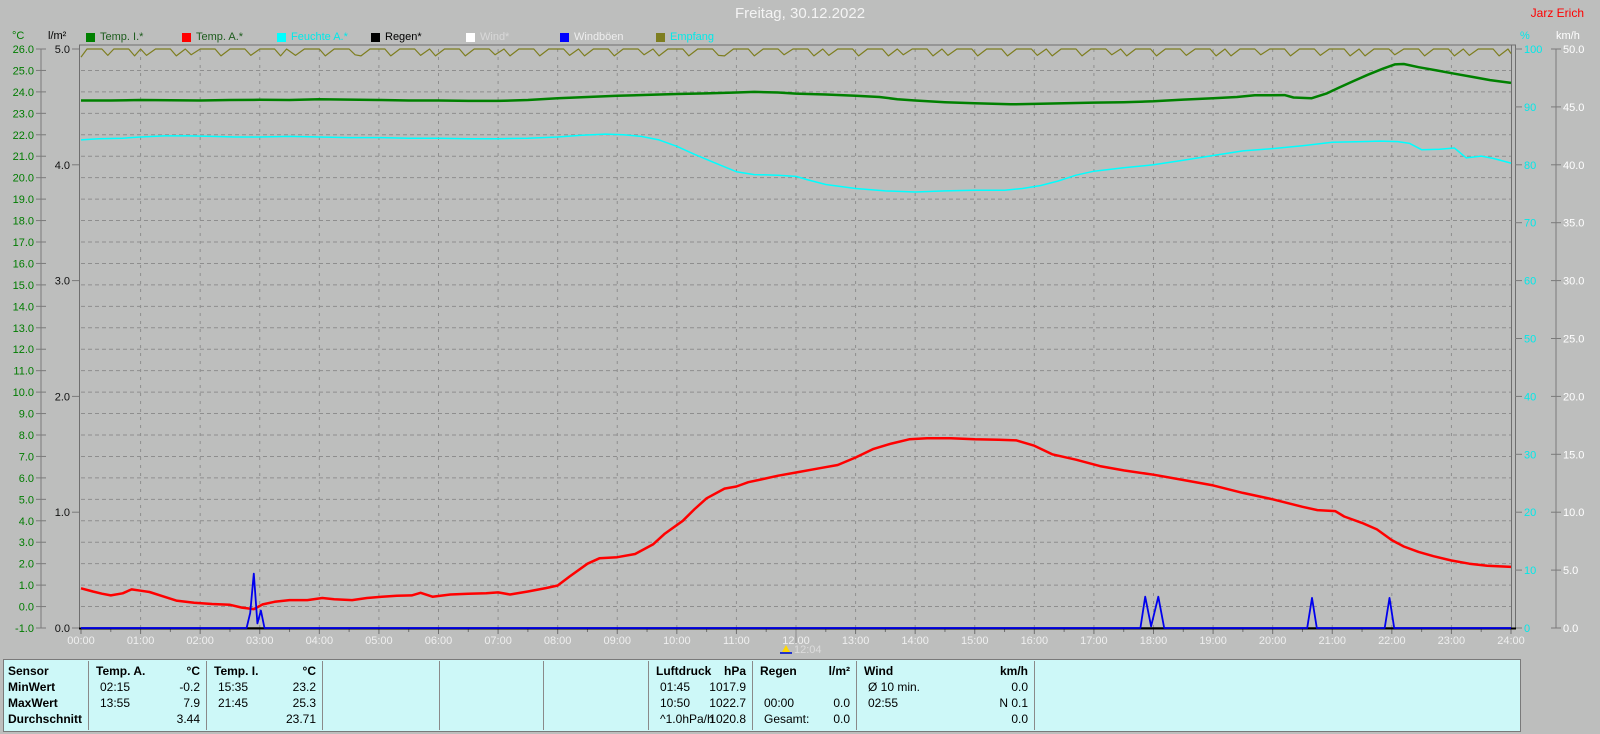 This screenshot has width=1600, height=734. What do you see at coordinates (1530, 397) in the screenshot?
I see `humidity-axis-tick-label: 40` at bounding box center [1530, 397].